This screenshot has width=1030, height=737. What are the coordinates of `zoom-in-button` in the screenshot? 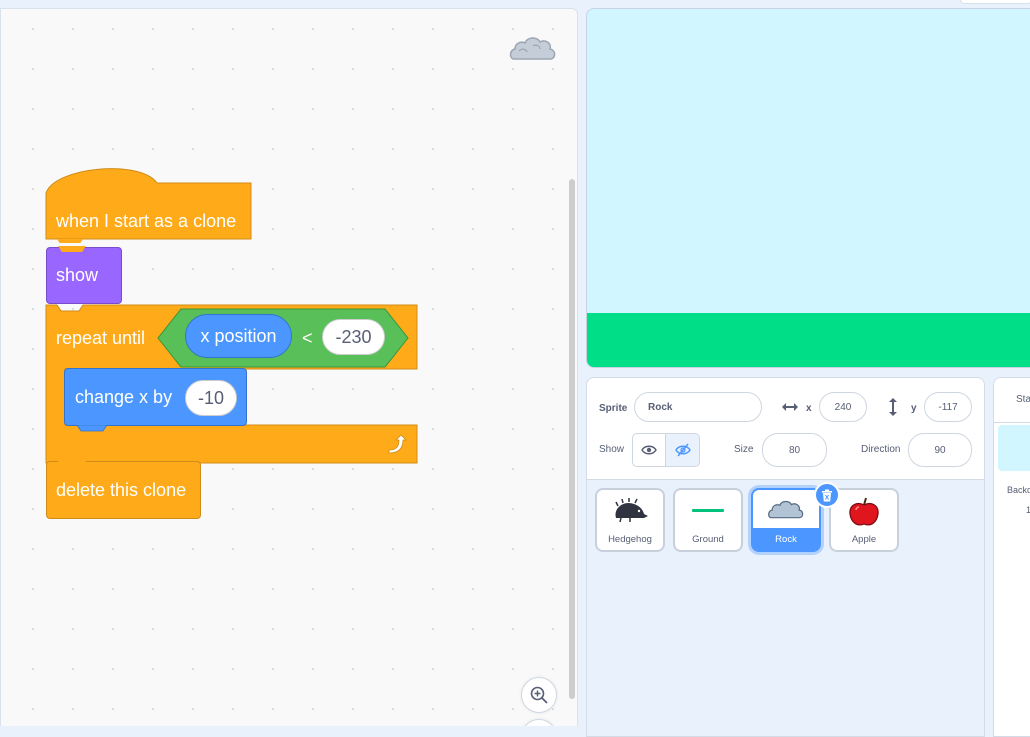 It's located at (539, 695).